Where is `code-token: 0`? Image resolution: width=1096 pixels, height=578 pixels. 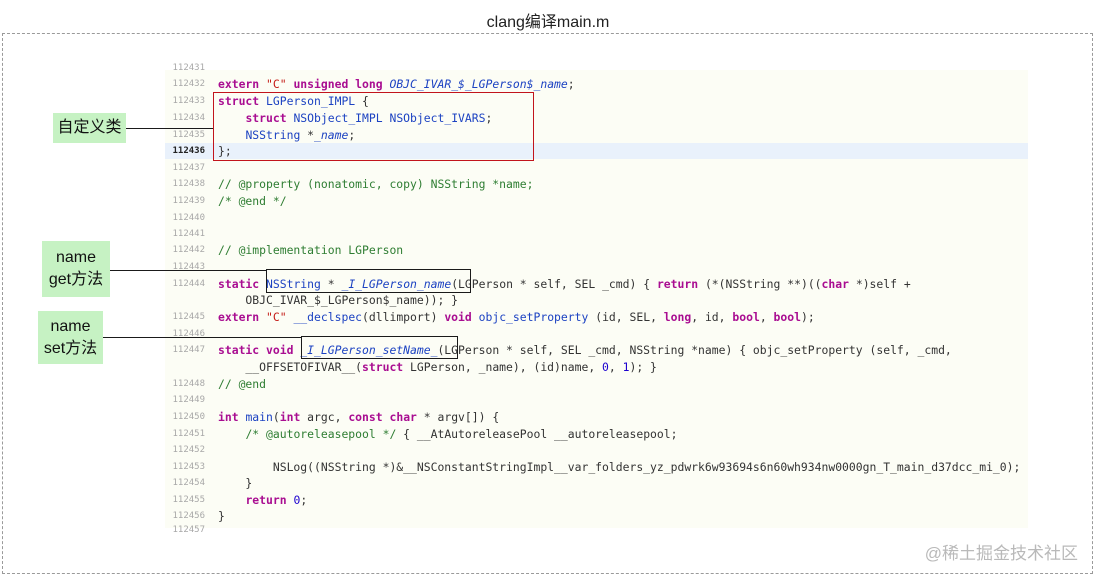 code-token: 0 is located at coordinates (605, 367).